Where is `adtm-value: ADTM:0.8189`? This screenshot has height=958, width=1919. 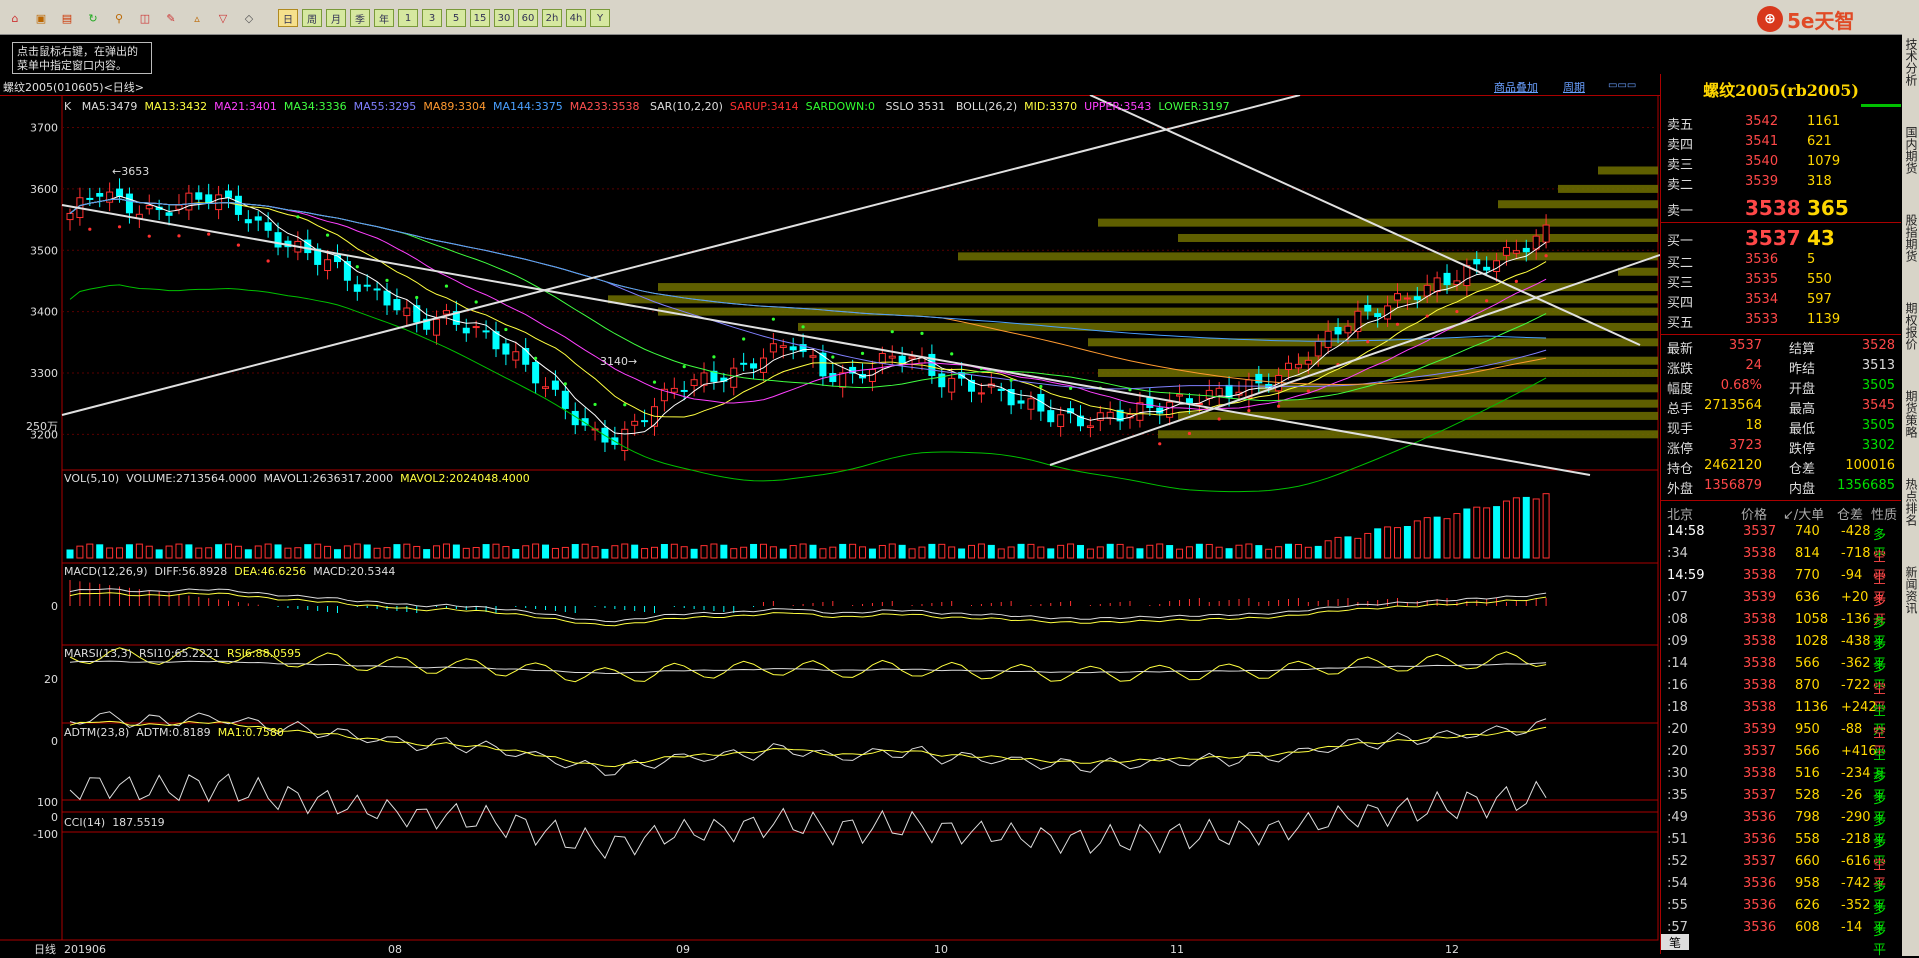 adtm-value: ADTM:0.8189 is located at coordinates (173, 732).